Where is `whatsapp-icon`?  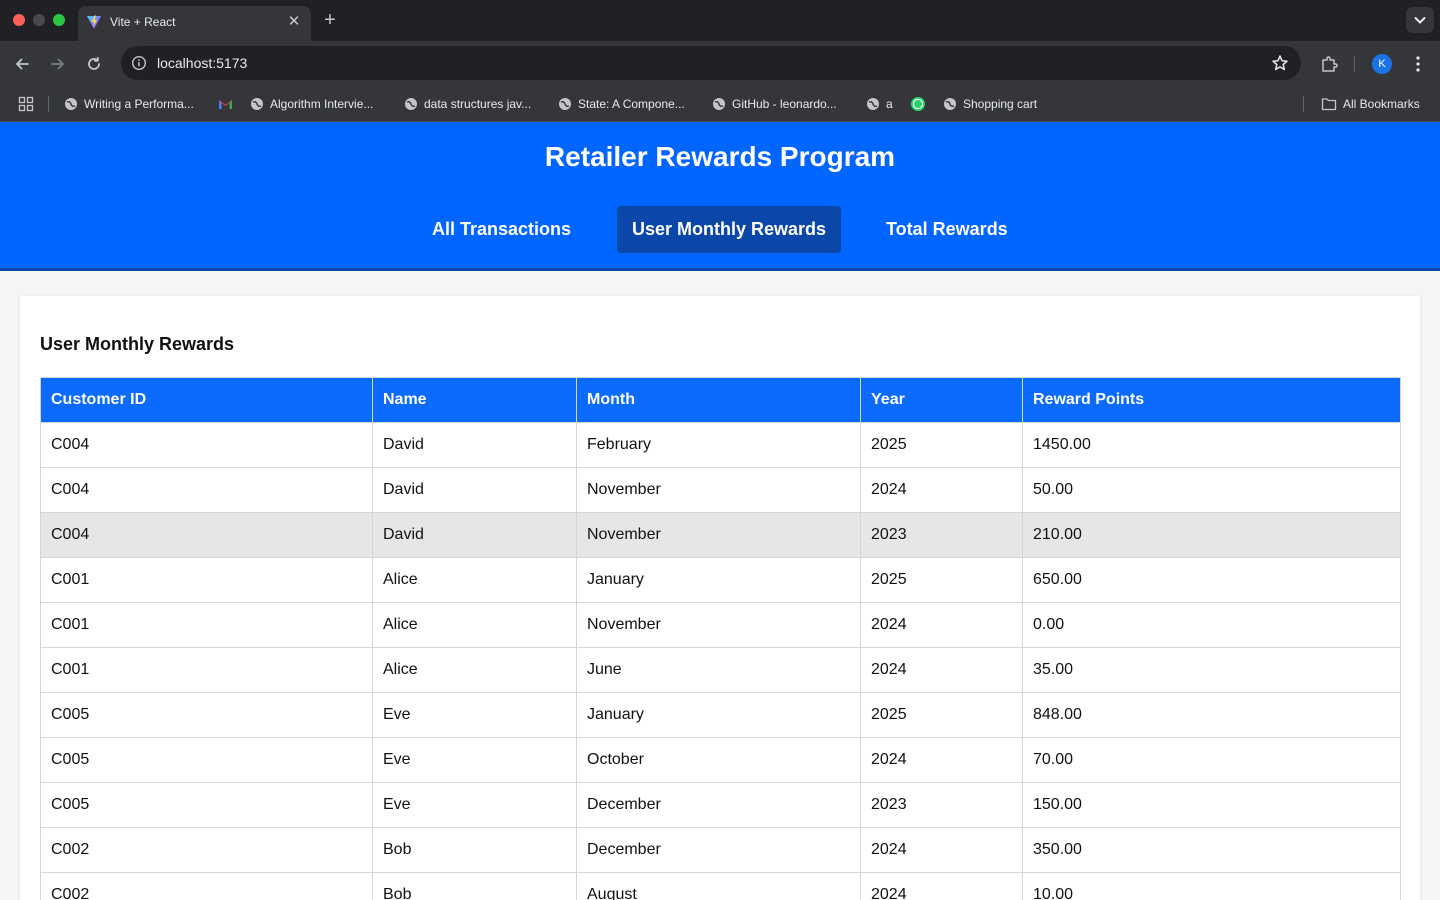
whatsapp-icon is located at coordinates (918, 104).